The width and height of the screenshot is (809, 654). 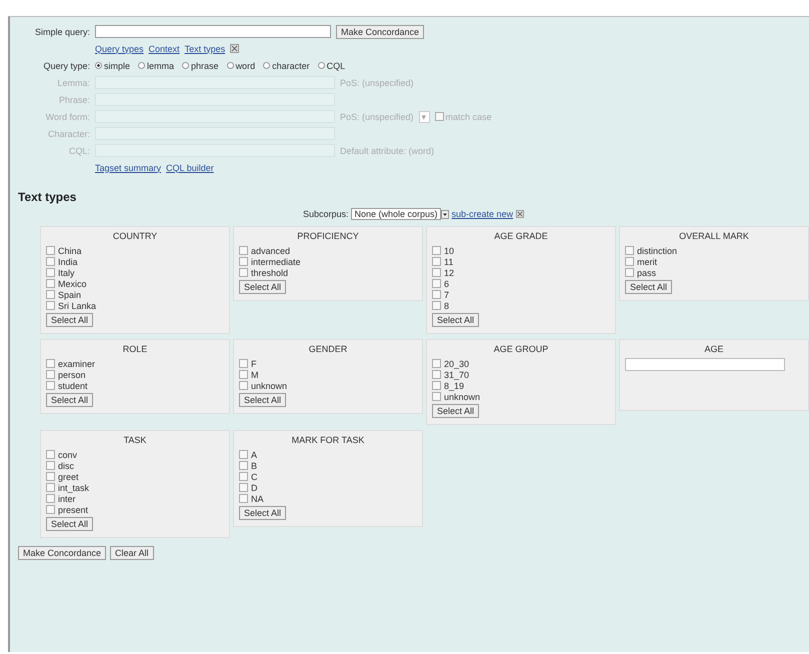 What do you see at coordinates (469, 117) in the screenshot?
I see `checkbox-label: match case` at bounding box center [469, 117].